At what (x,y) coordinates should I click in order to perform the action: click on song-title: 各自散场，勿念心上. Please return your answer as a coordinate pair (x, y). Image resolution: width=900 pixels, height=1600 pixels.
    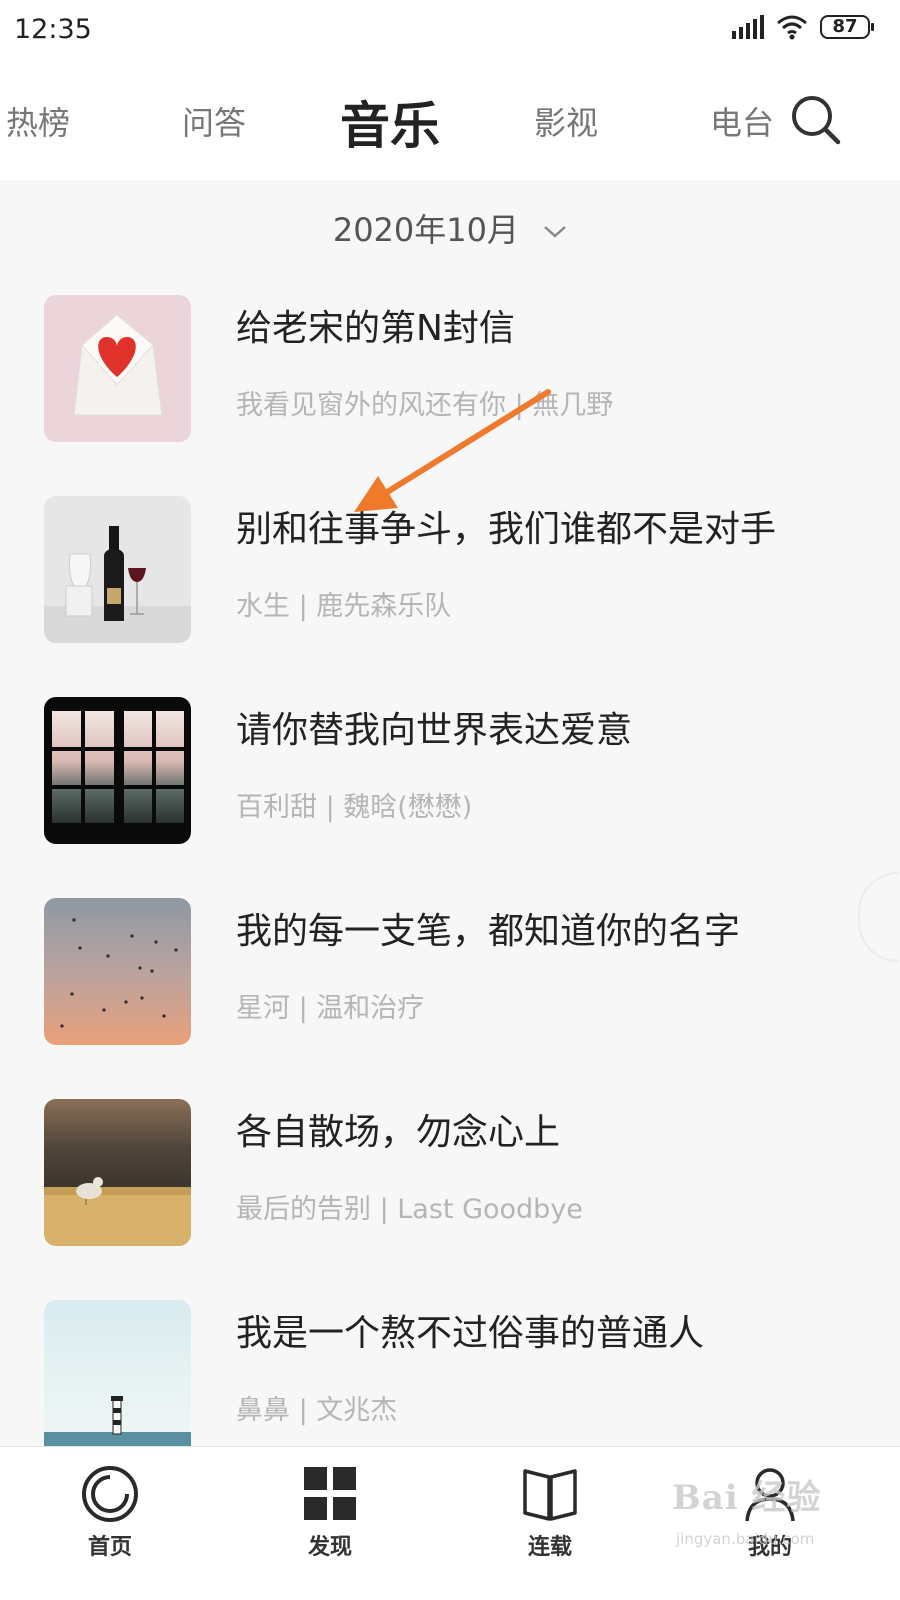
    Looking at the image, I should click on (398, 1132).